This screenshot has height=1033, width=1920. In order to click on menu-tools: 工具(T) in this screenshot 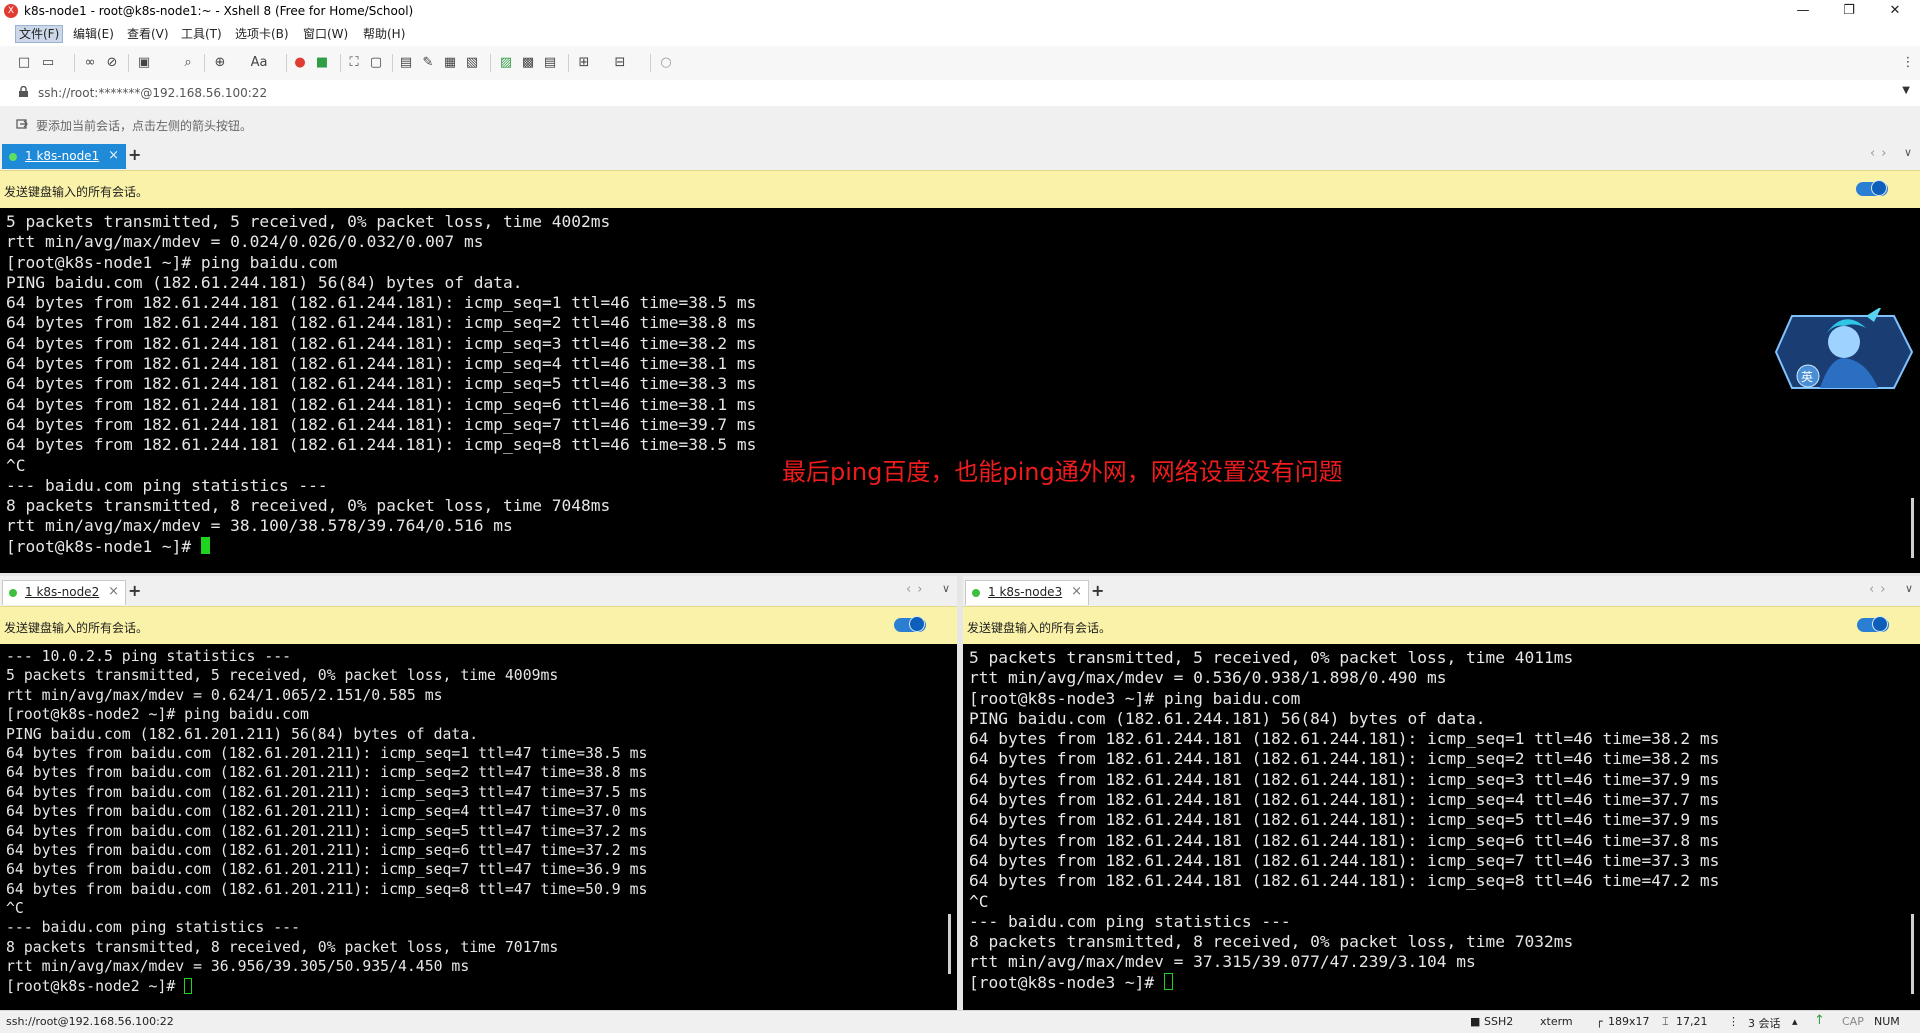, I will do `click(201, 34)`.